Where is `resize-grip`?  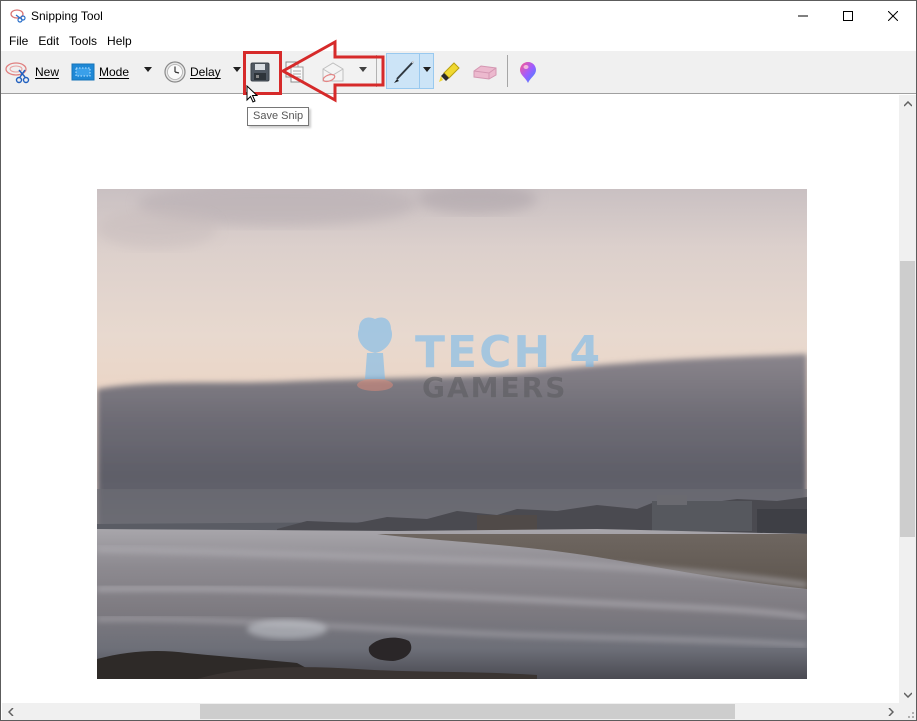
resize-grip is located at coordinates (907, 711).